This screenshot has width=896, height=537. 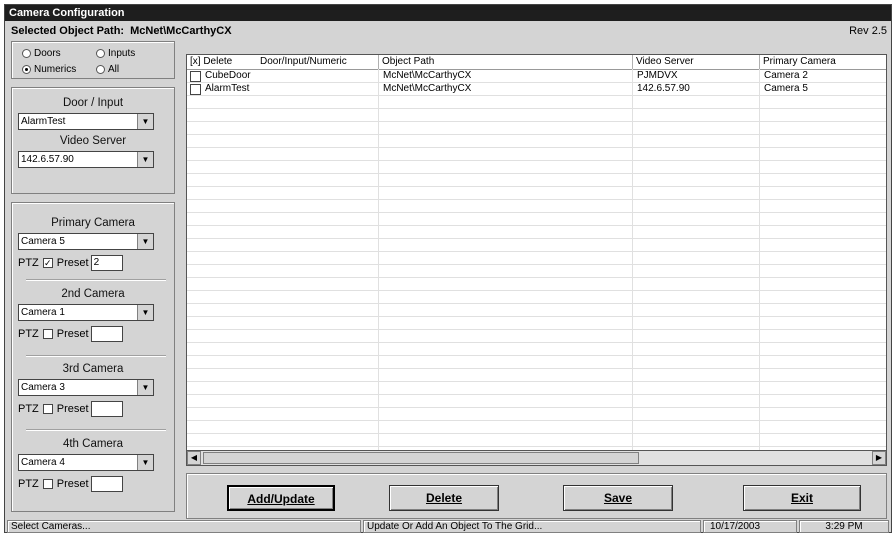 I want to click on radio-doors-dot, so click(x=26, y=53).